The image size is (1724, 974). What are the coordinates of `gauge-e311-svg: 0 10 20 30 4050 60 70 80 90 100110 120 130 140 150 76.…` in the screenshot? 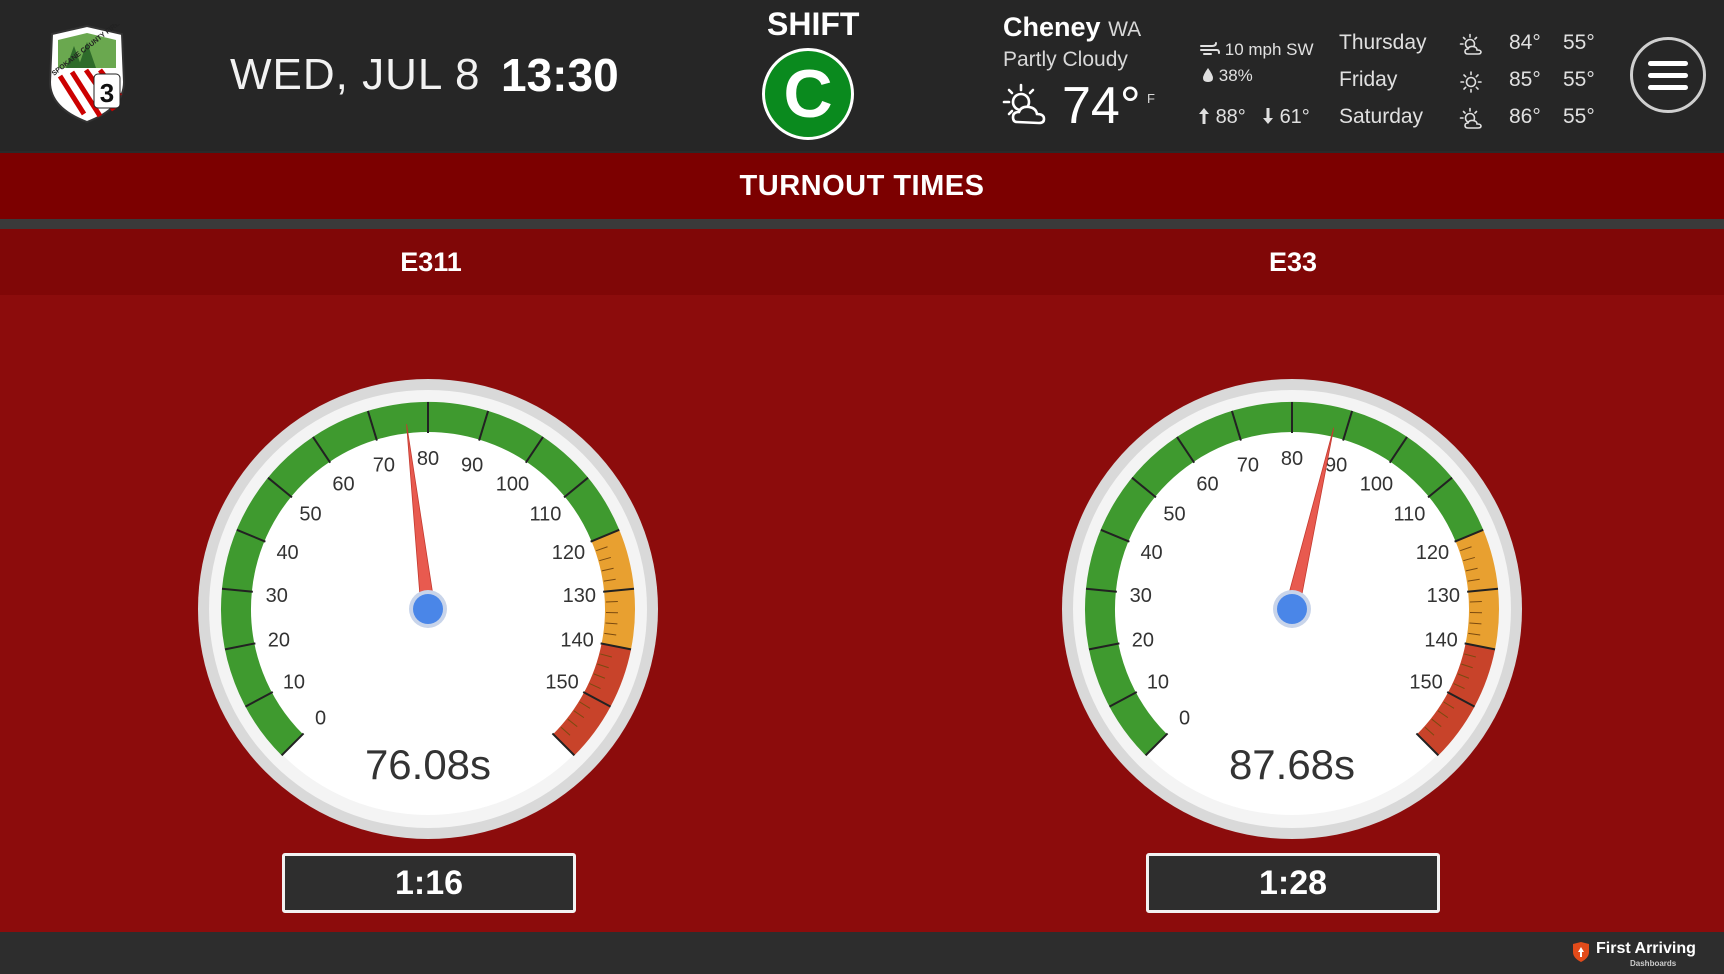 It's located at (428, 609).